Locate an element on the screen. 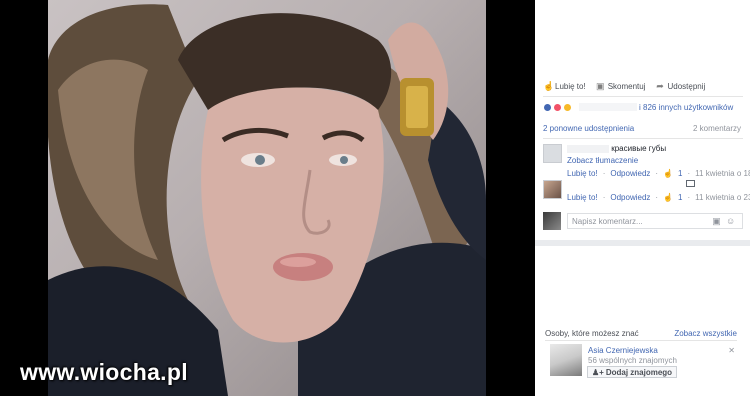  reactions-row: i 826 innych użytkowników is located at coordinates (643, 107).